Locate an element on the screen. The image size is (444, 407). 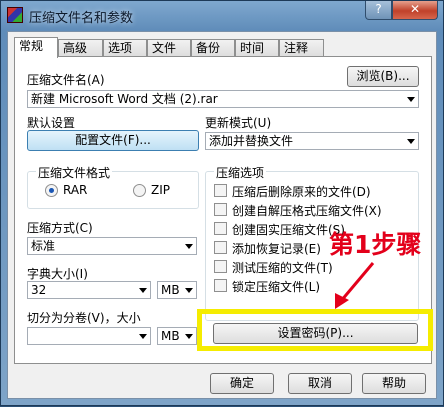
archive-format-title: 压缩文件格式 is located at coordinates (74, 172).